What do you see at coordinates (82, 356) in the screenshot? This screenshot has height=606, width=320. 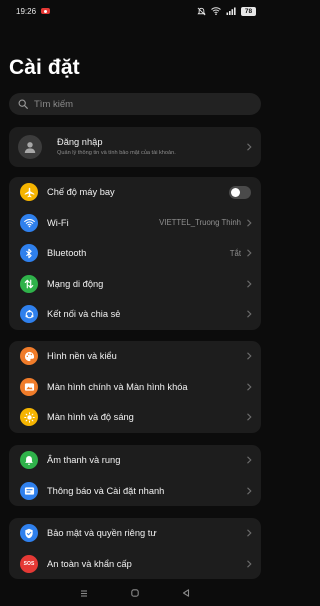 I see `wallpaper-style-label: Hình nền và kiểu` at bounding box center [82, 356].